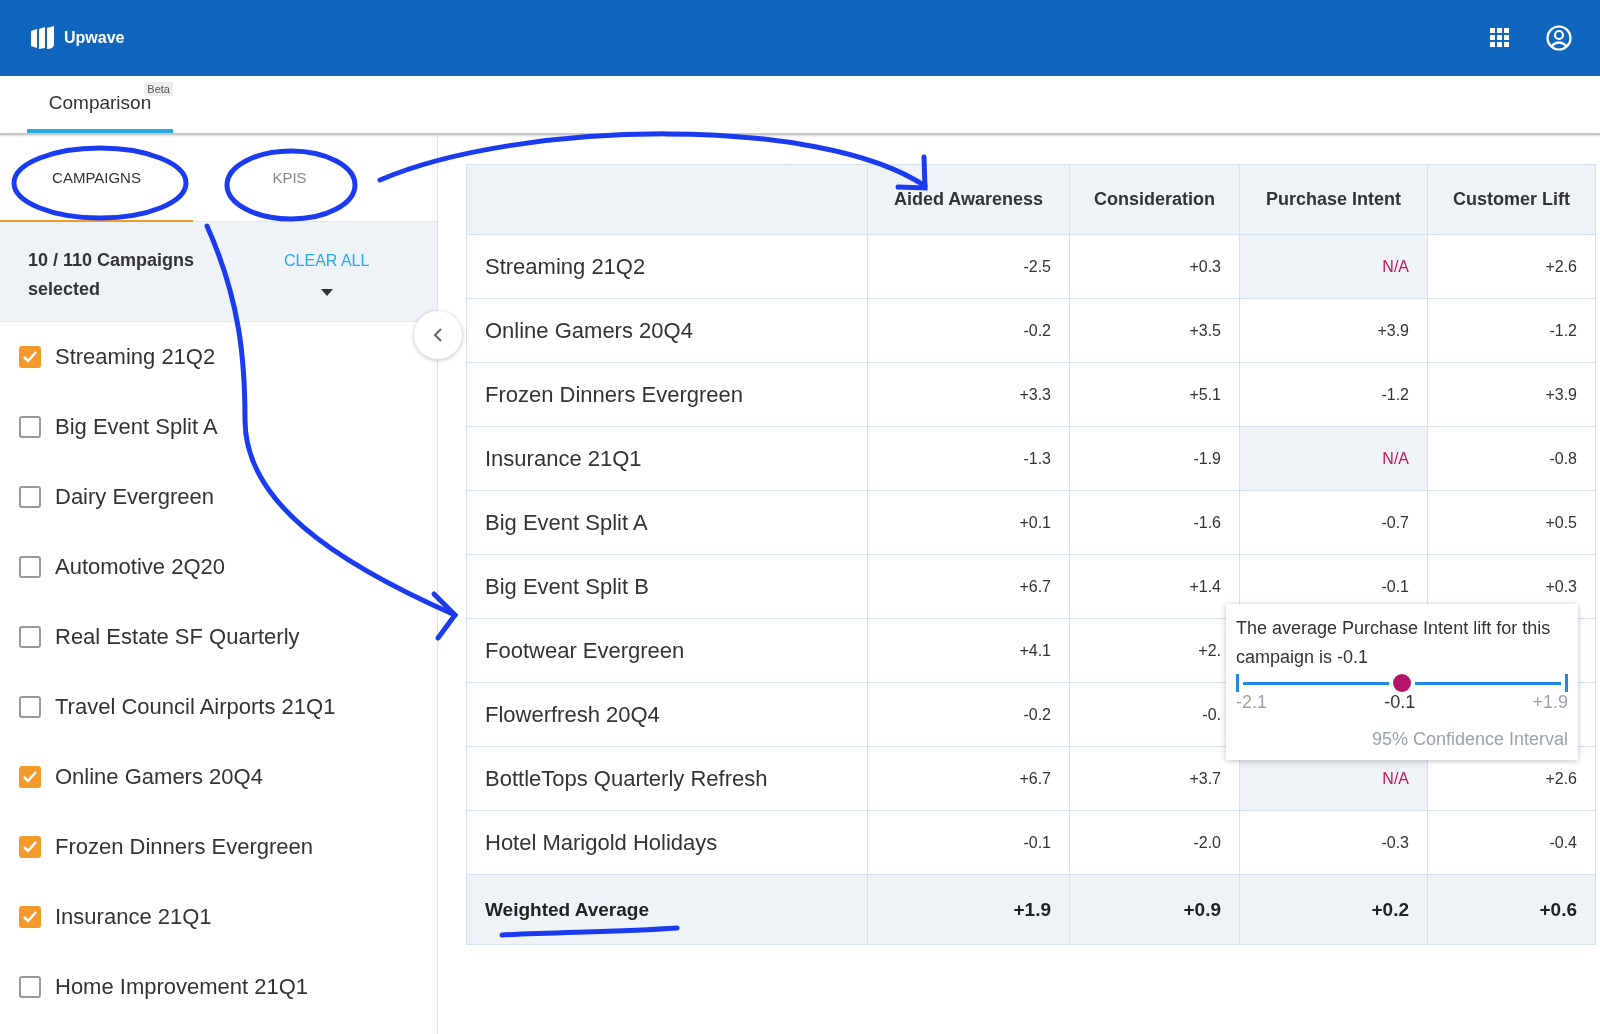  Describe the element at coordinates (1400, 702) in the screenshot. I see `average-value: -0.1` at that location.